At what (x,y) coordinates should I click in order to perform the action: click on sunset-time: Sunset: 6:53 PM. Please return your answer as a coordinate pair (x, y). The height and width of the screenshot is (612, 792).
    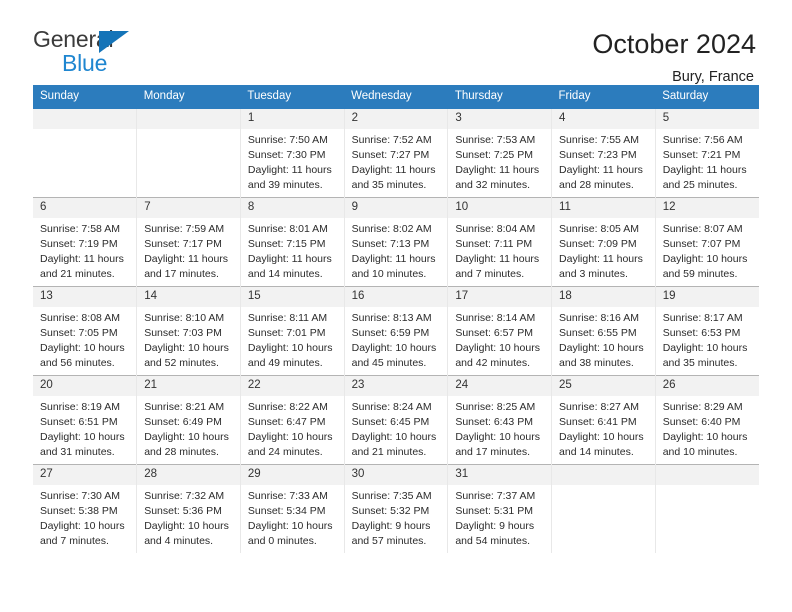
    Looking at the image, I should click on (701, 332).